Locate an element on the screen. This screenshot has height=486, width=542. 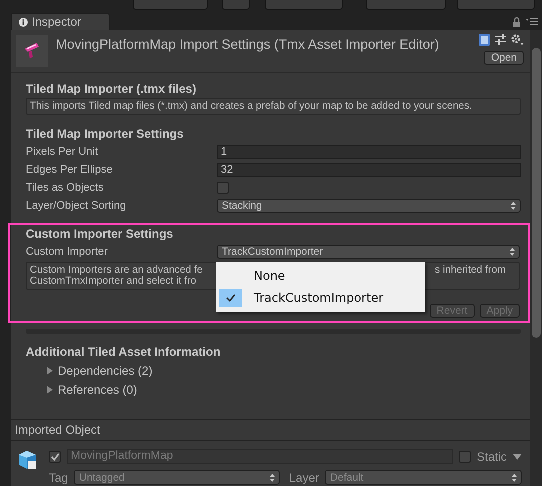
help-text: Custom Importers are an advanced fe is located at coordinates (116, 270).